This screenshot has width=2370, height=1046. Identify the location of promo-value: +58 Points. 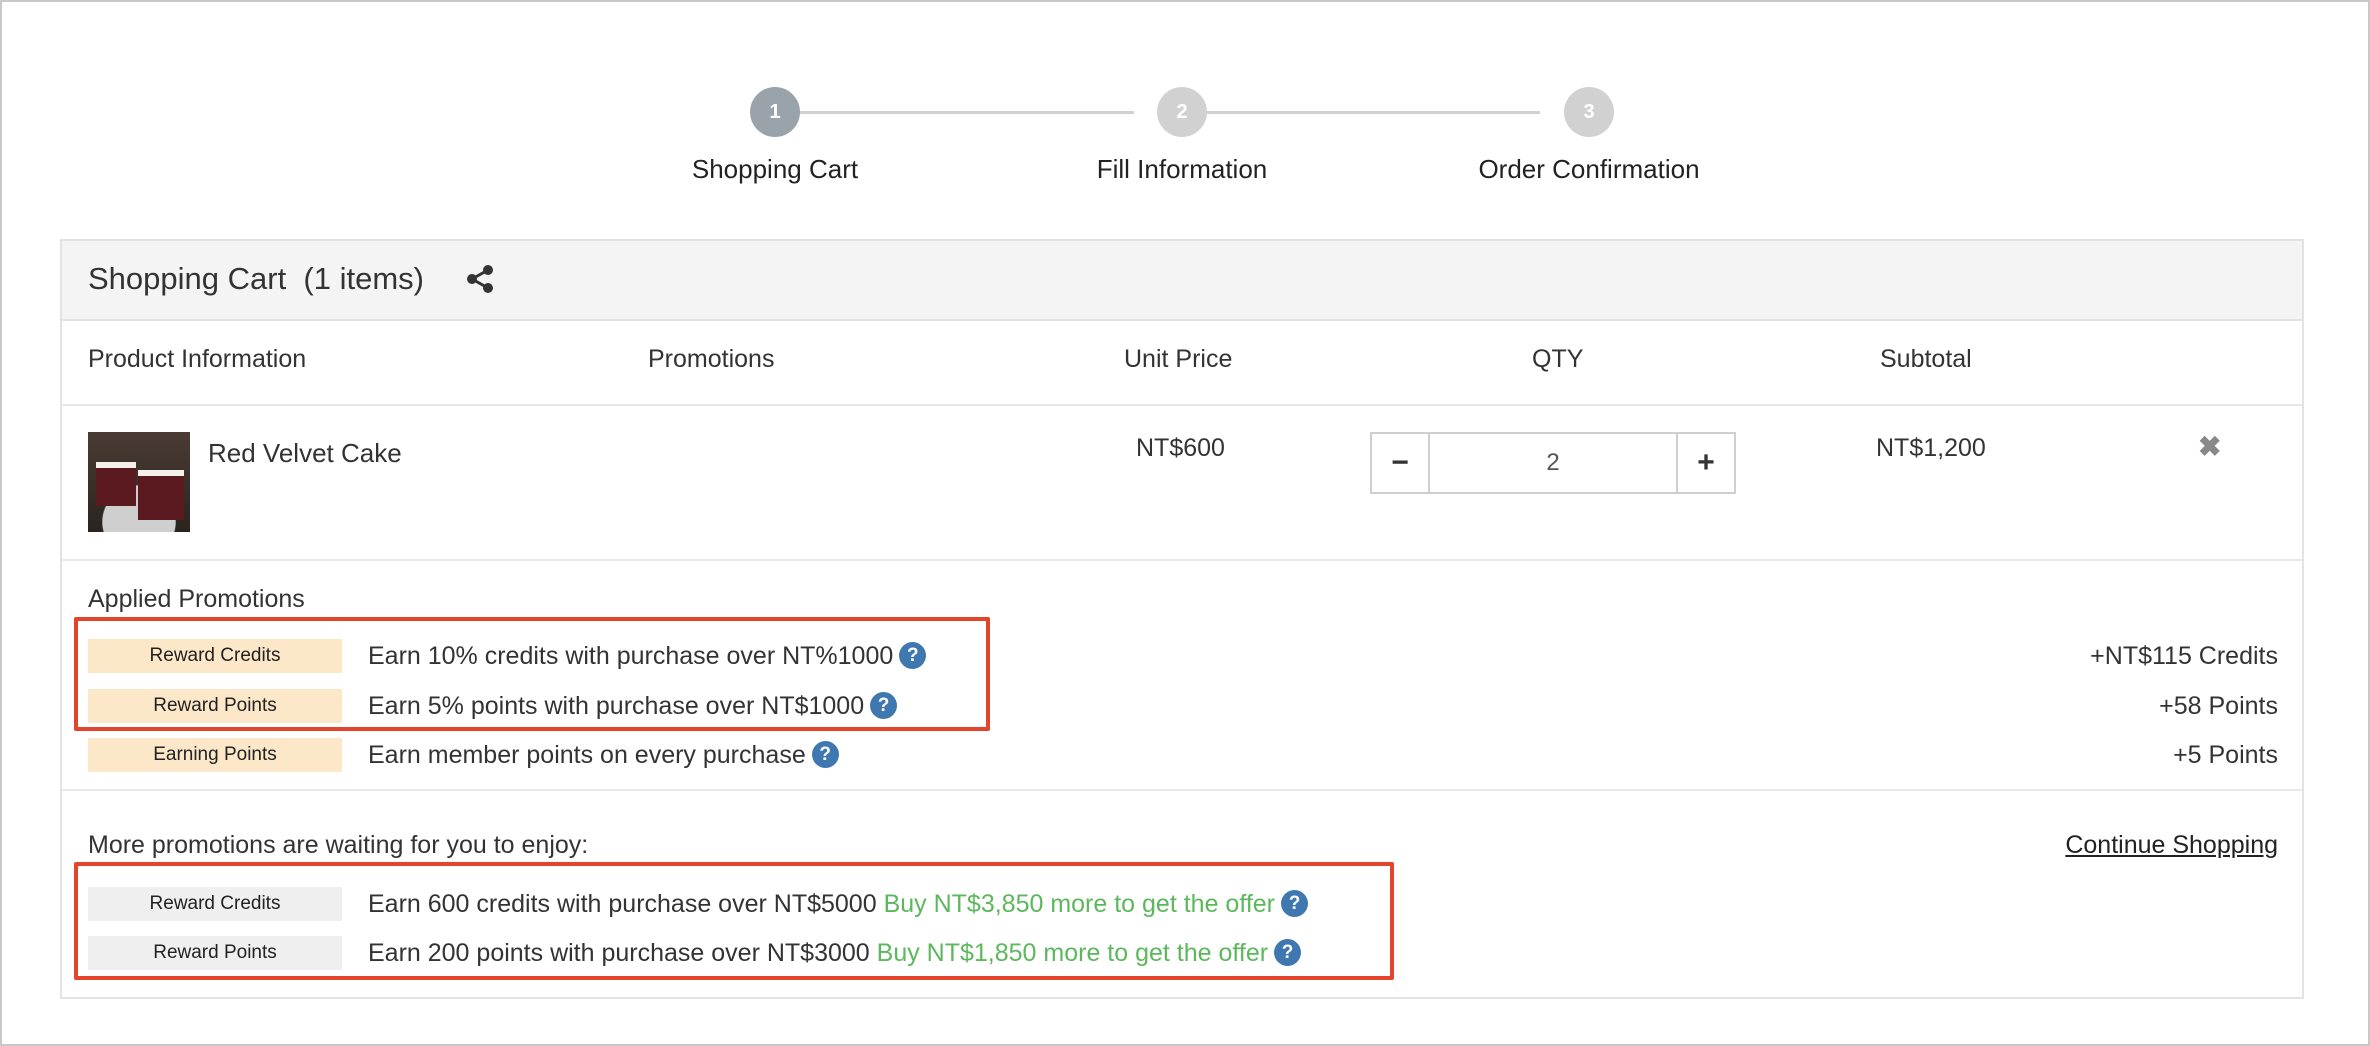
(2218, 706).